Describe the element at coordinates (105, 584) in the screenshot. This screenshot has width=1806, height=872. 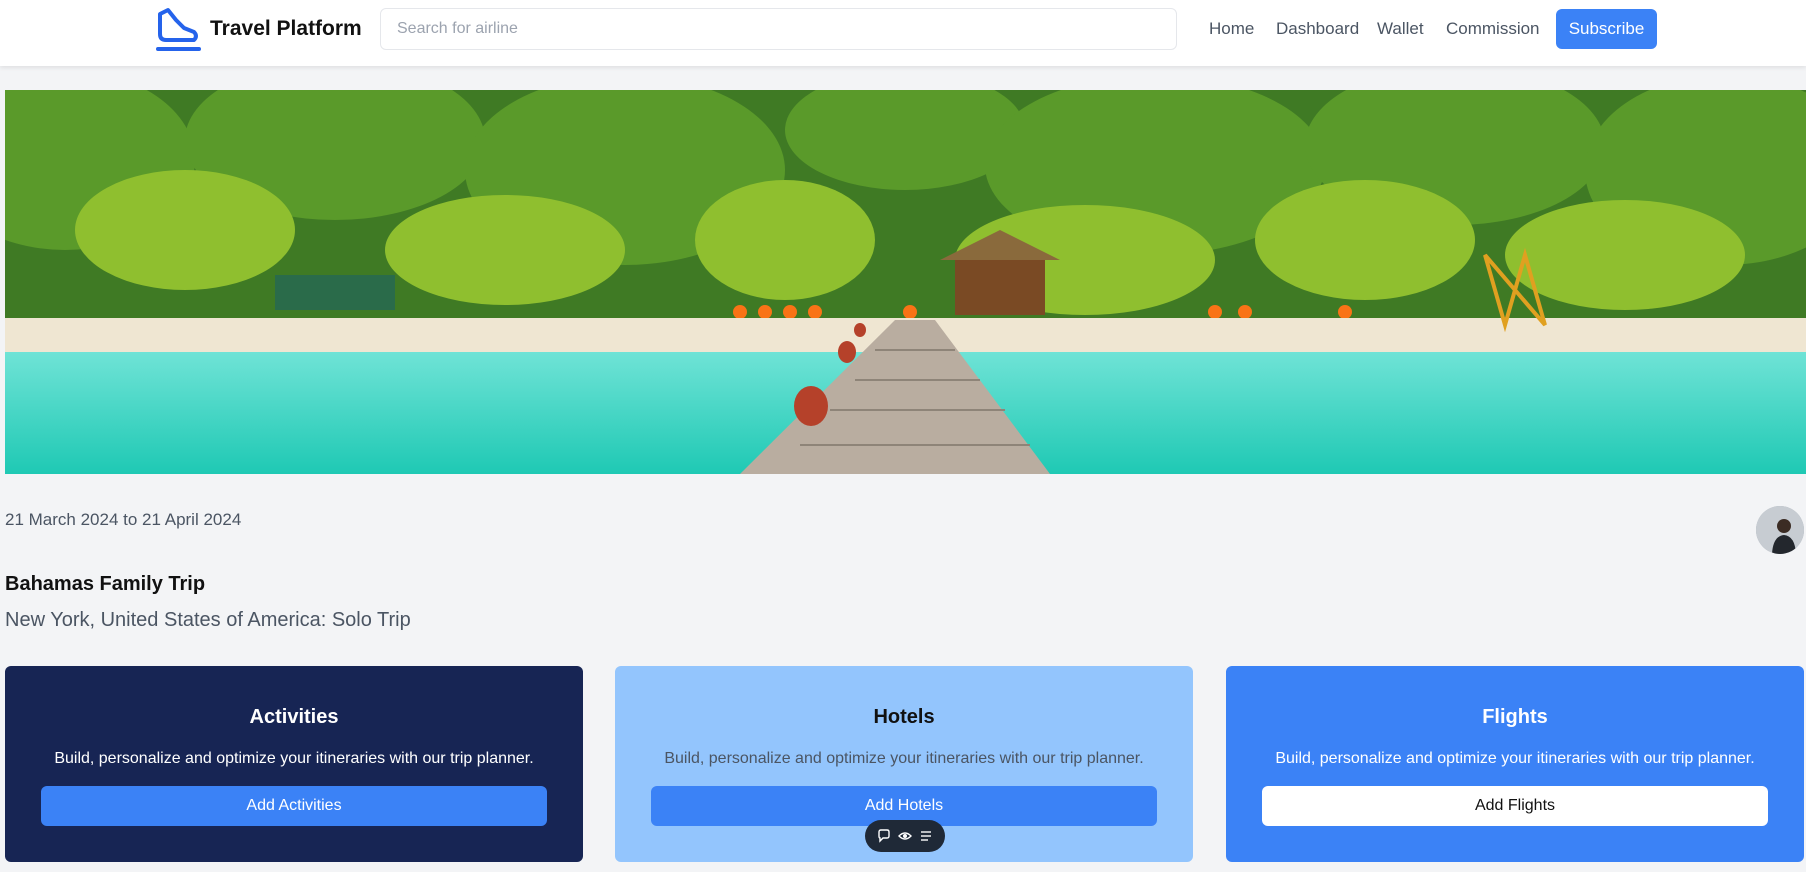
I see `trip-title: Bahamas Family Trip` at that location.